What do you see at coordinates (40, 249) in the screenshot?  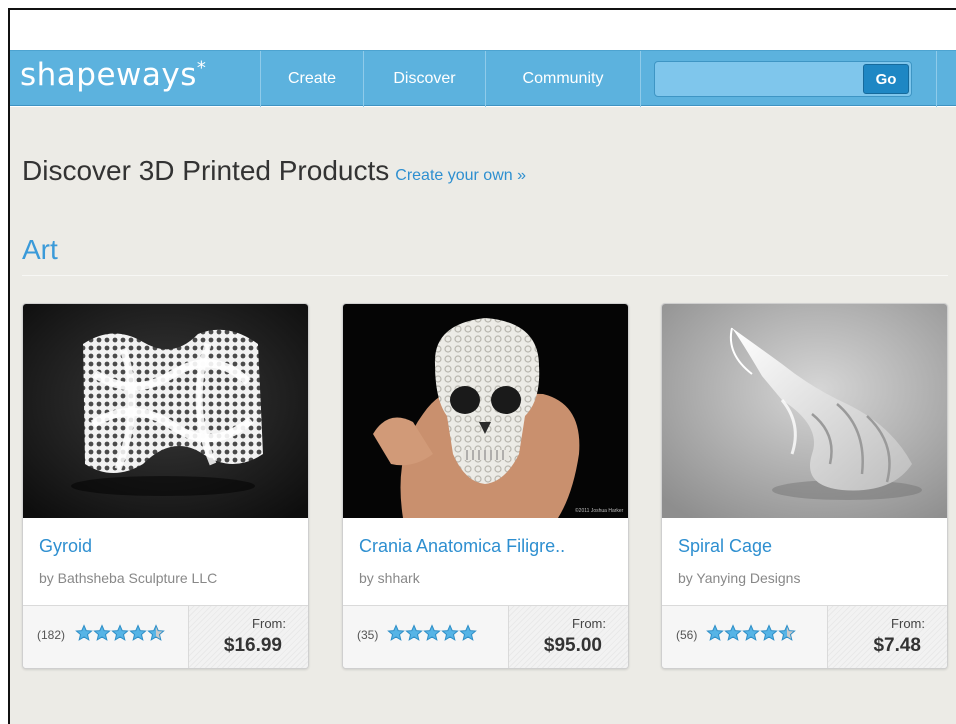 I see `section-title-art: Art` at bounding box center [40, 249].